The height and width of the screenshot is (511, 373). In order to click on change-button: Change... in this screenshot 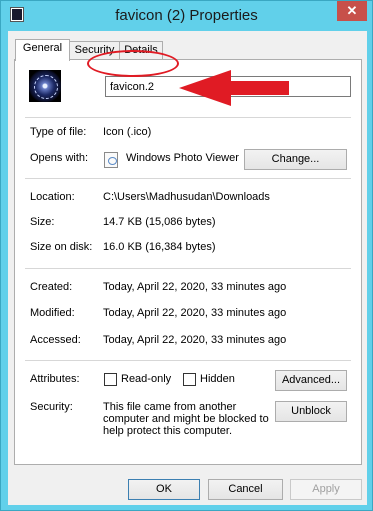, I will do `click(295, 159)`.